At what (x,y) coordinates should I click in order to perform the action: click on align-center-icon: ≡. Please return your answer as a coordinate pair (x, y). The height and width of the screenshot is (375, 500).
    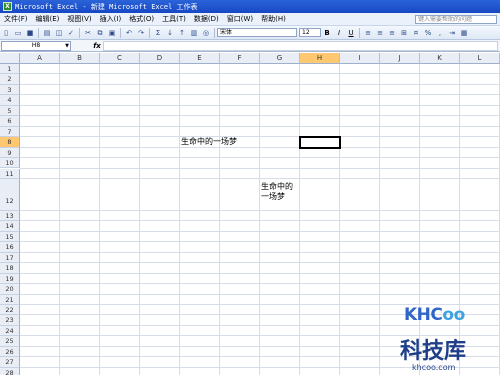
    Looking at the image, I should click on (380, 33).